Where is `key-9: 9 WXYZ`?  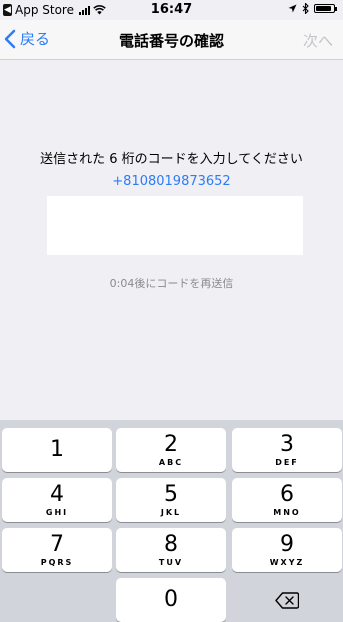
key-9: 9 WXYZ is located at coordinates (287, 550).